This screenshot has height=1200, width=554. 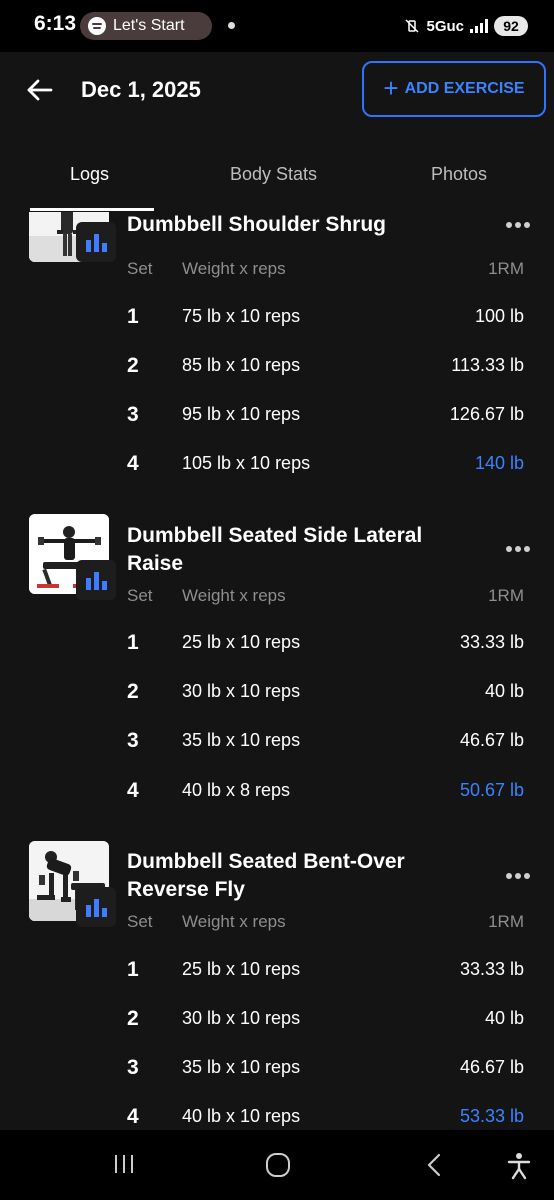 I want to click on set-weight-reps: 40 lb x 10 reps, so click(x=241, y=1116).